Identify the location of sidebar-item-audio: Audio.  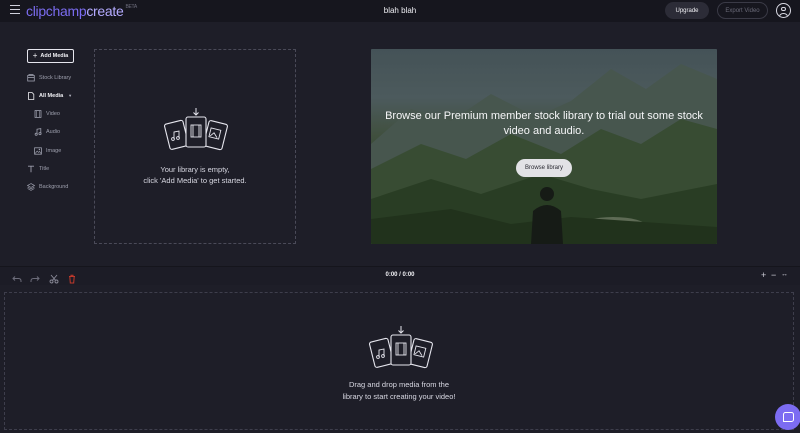
(47, 131).